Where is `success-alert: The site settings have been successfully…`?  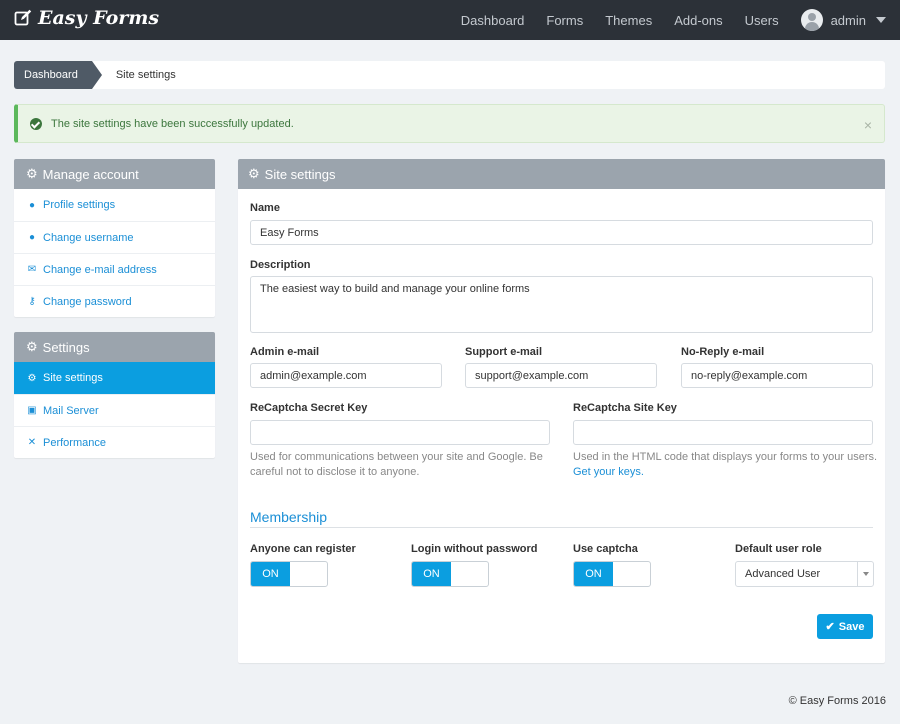
success-alert: The site settings have been successfully… is located at coordinates (449, 123).